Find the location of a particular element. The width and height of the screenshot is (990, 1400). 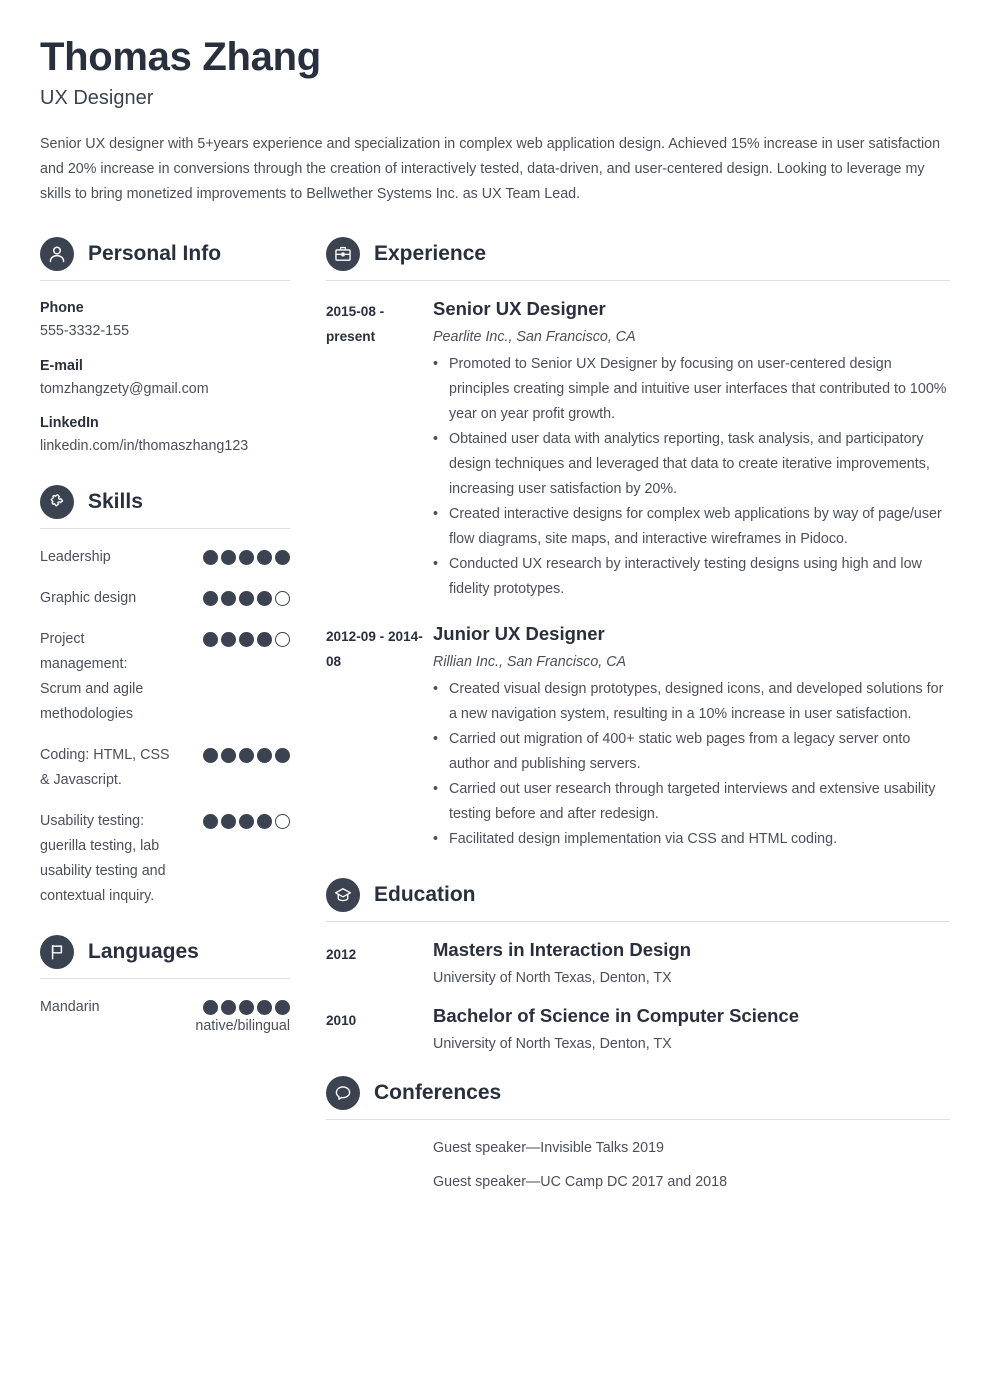

skill-row: Leadership is located at coordinates (165, 557).